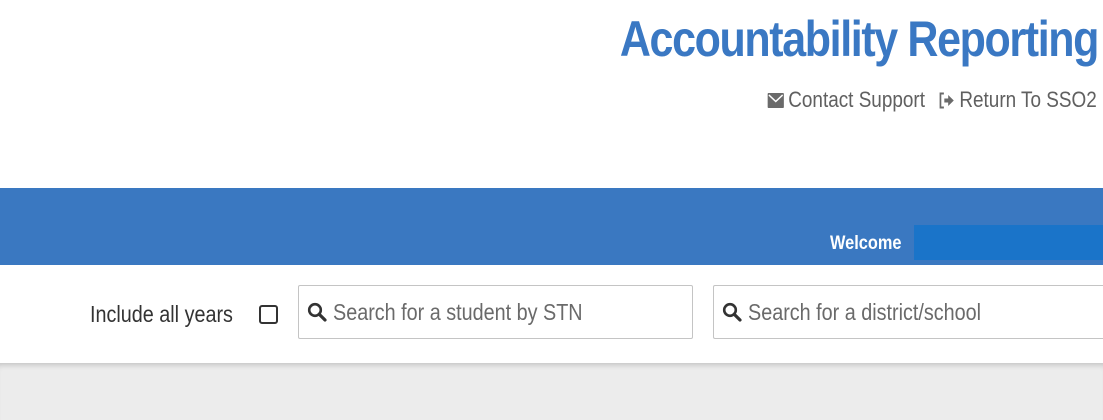  I want to click on contact-support-label: Contact Support, so click(857, 99).